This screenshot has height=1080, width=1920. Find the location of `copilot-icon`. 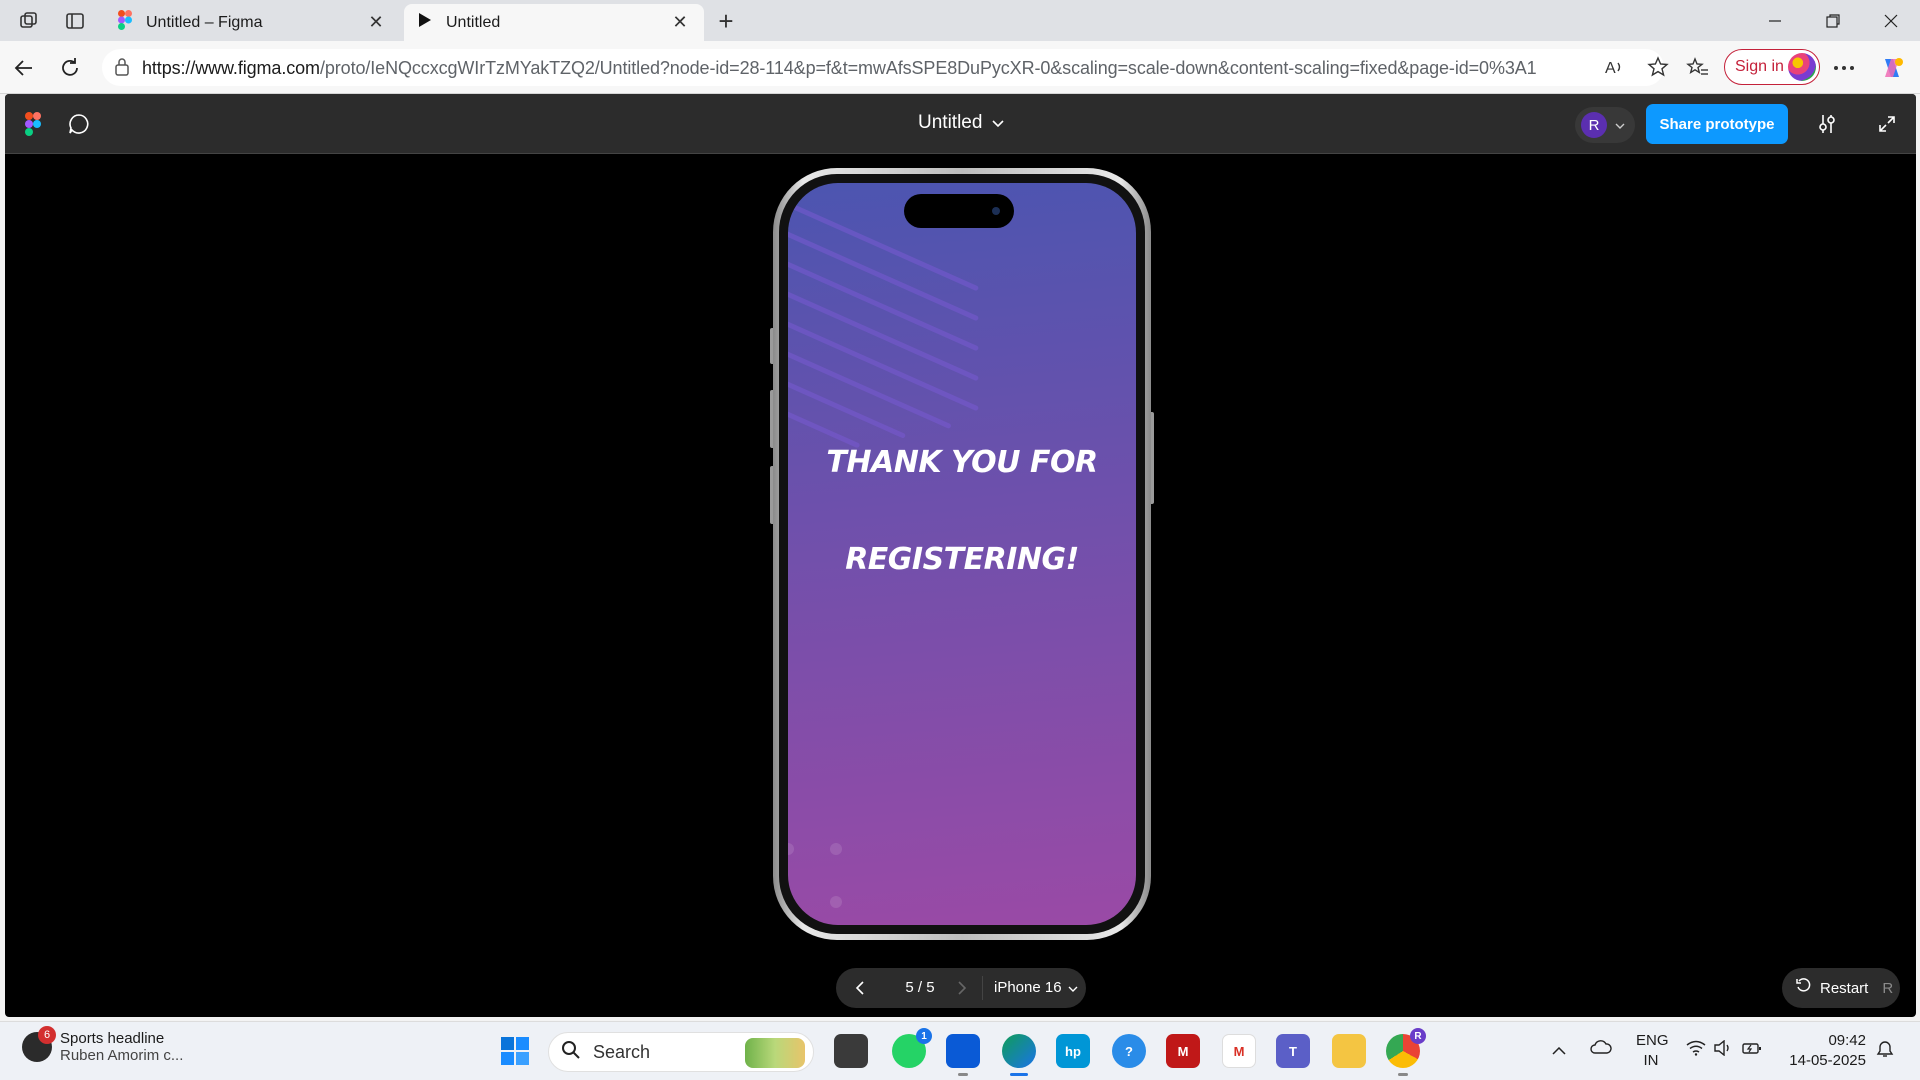

copilot-icon is located at coordinates (1892, 68).